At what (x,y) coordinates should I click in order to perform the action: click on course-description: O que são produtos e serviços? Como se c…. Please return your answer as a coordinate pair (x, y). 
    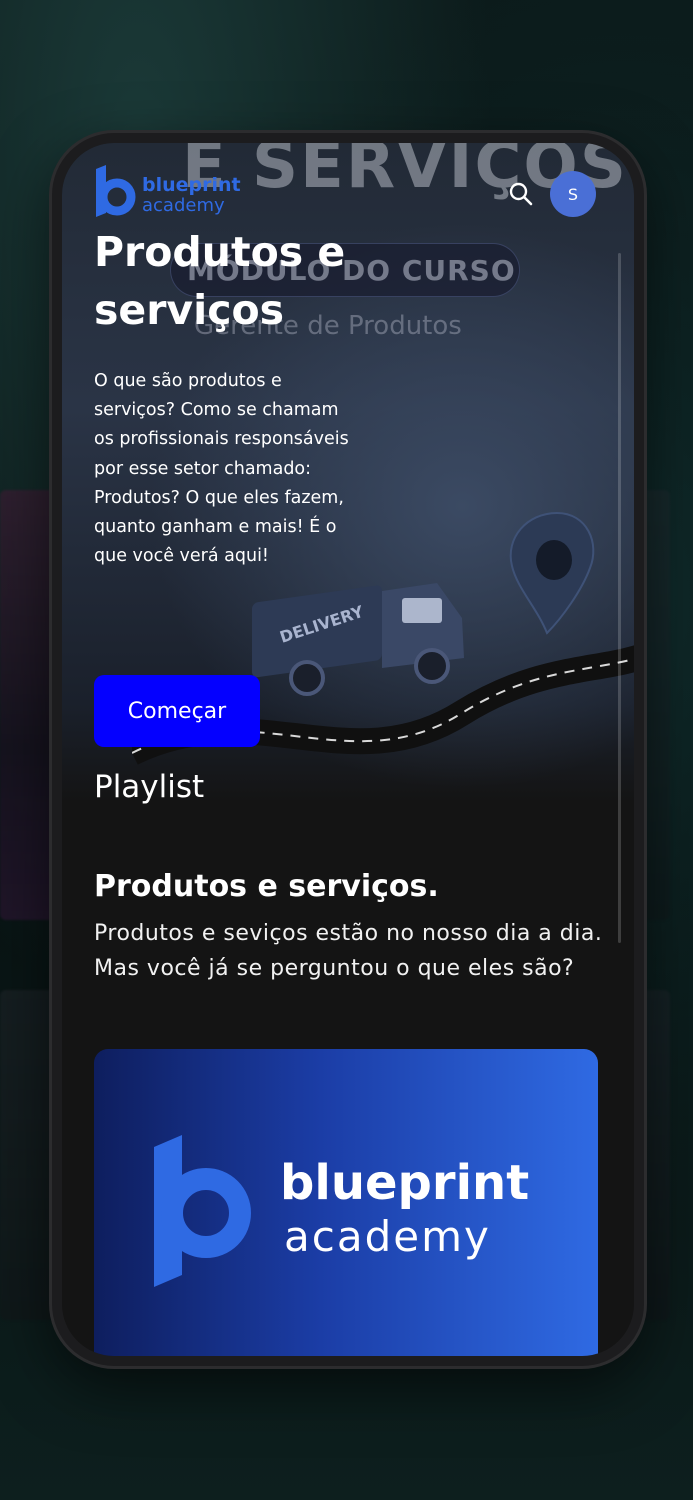
    Looking at the image, I should click on (221, 469).